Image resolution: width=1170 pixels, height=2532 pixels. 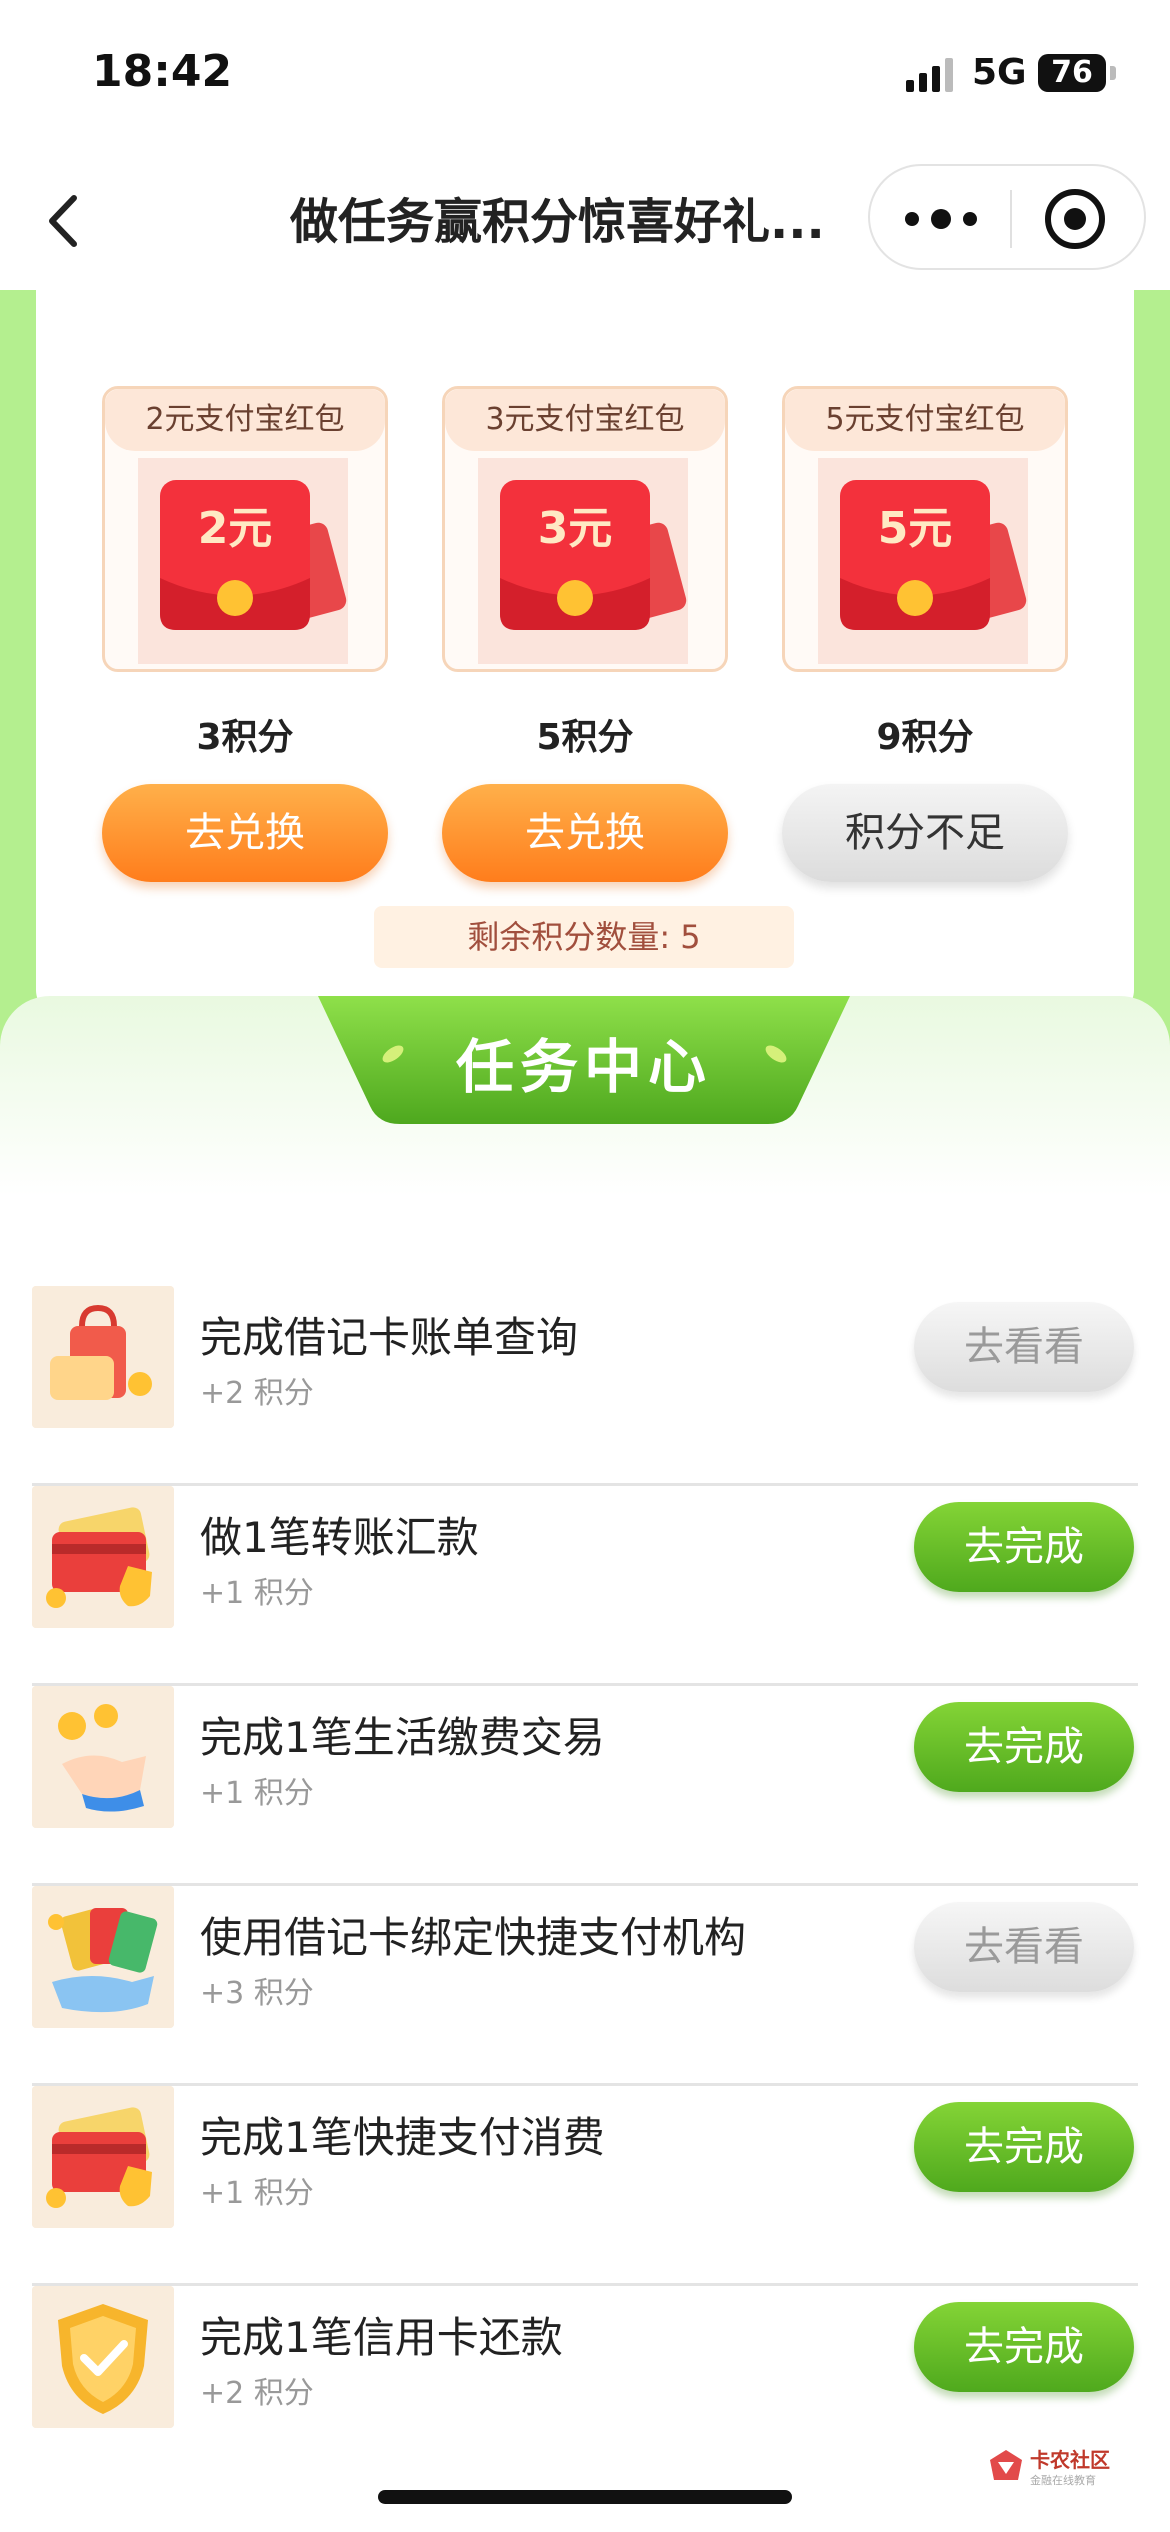 I want to click on prize-points: 3积分, so click(x=245, y=737).